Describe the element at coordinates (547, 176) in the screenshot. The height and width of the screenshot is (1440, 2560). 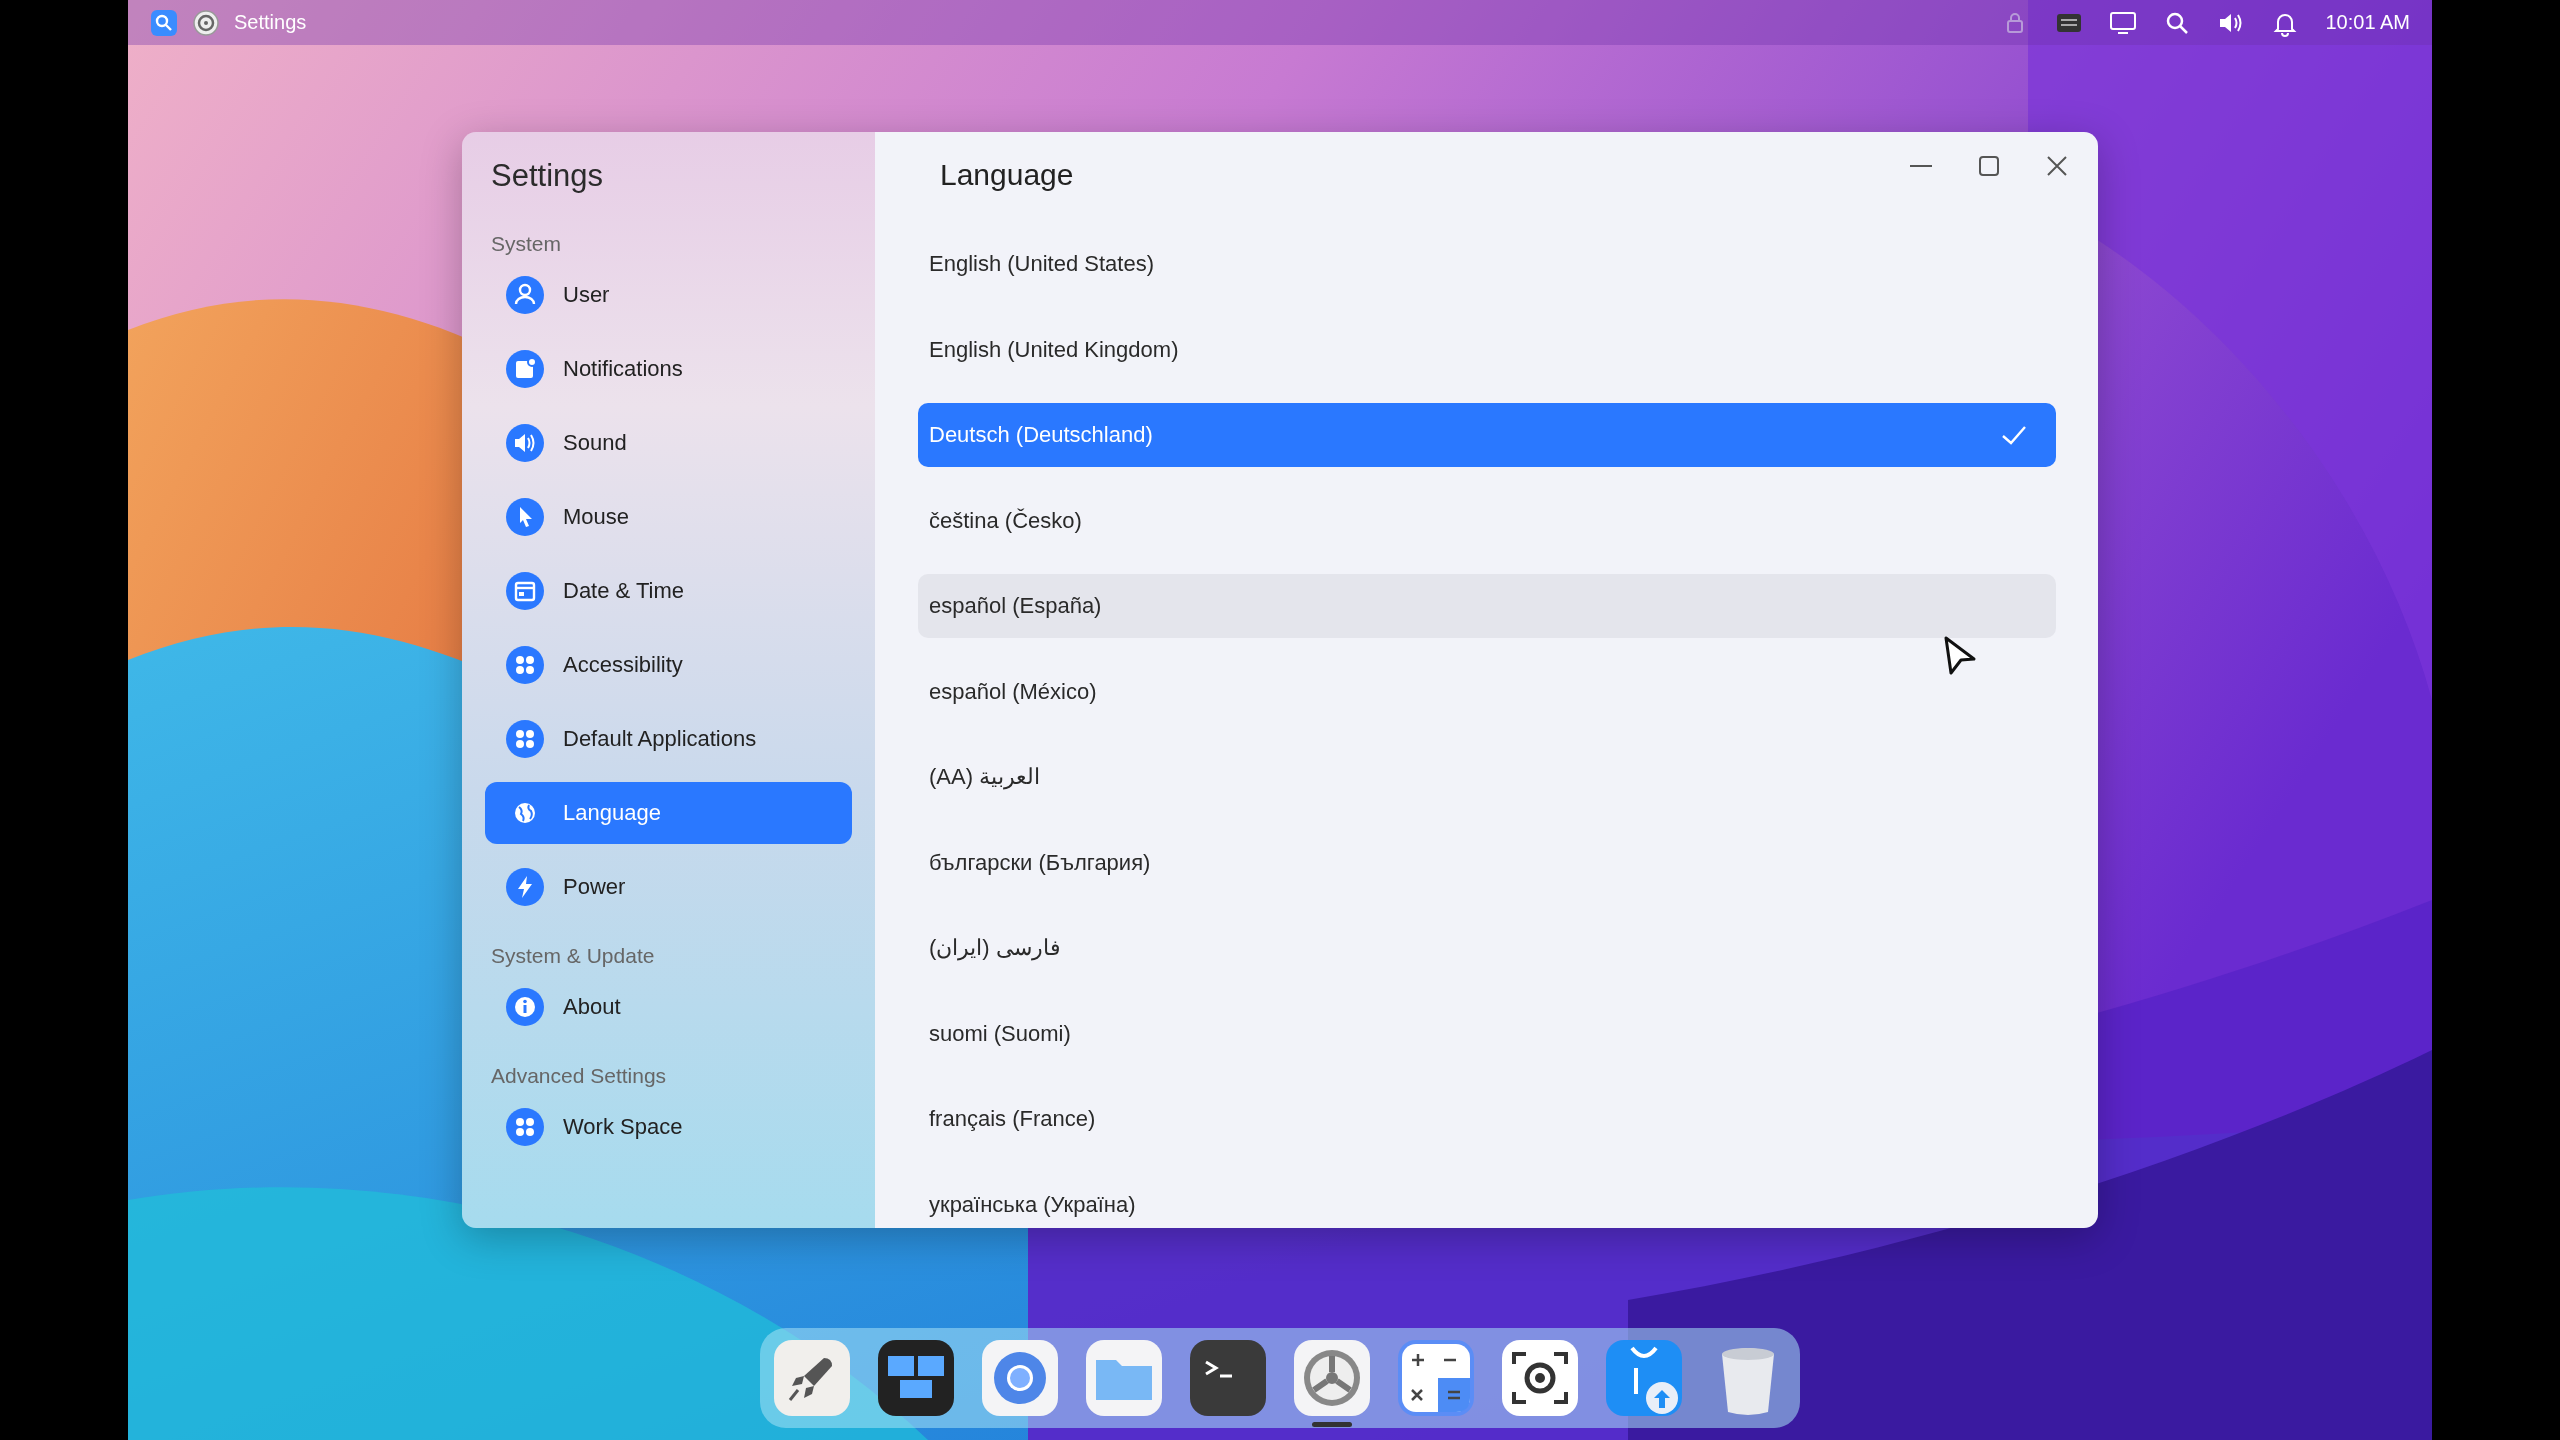
I see `sidebar-title: Settings` at that location.